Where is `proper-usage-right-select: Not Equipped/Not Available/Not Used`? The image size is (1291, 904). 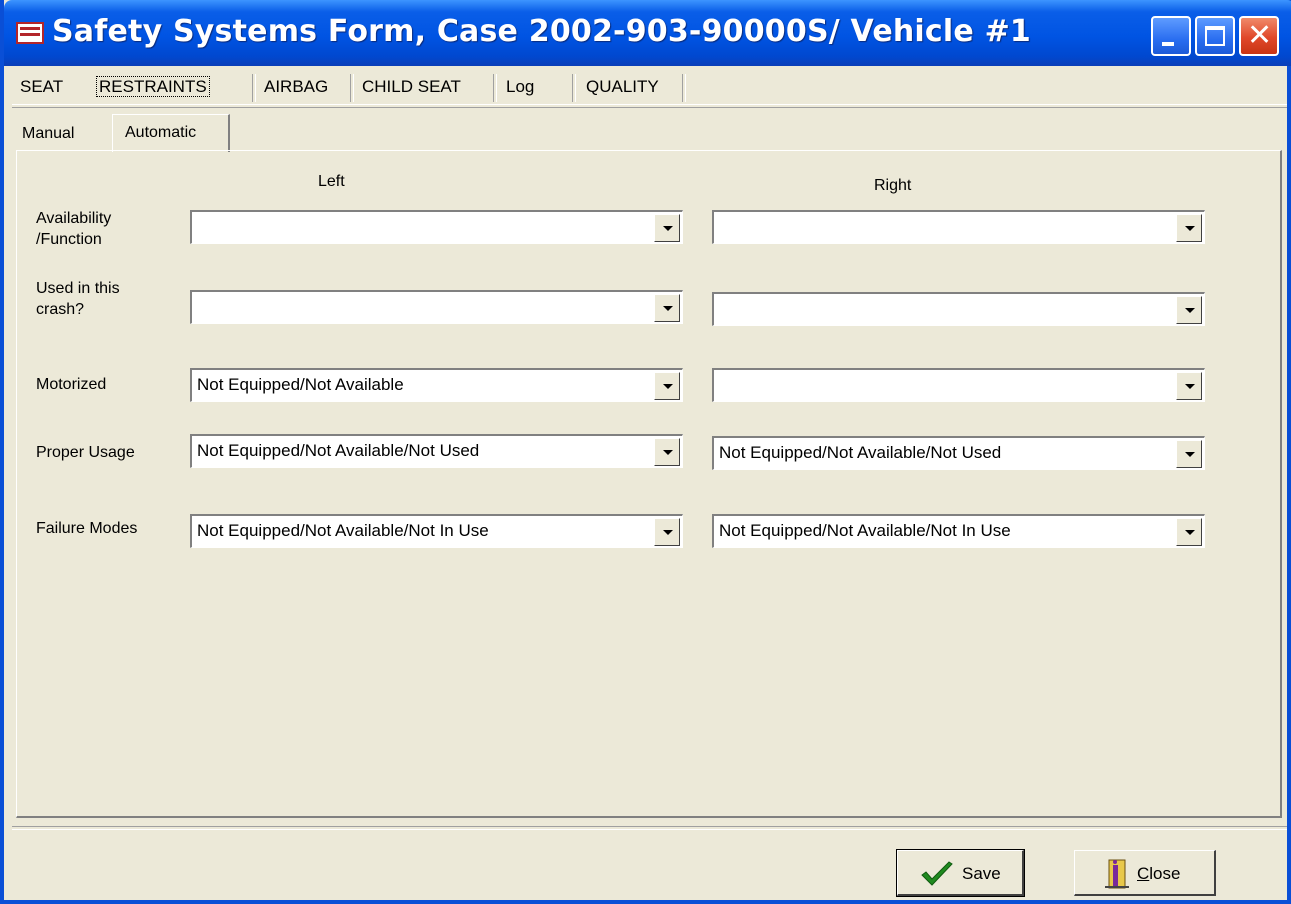
proper-usage-right-select: Not Equipped/Not Available/Not Used is located at coordinates (958, 453).